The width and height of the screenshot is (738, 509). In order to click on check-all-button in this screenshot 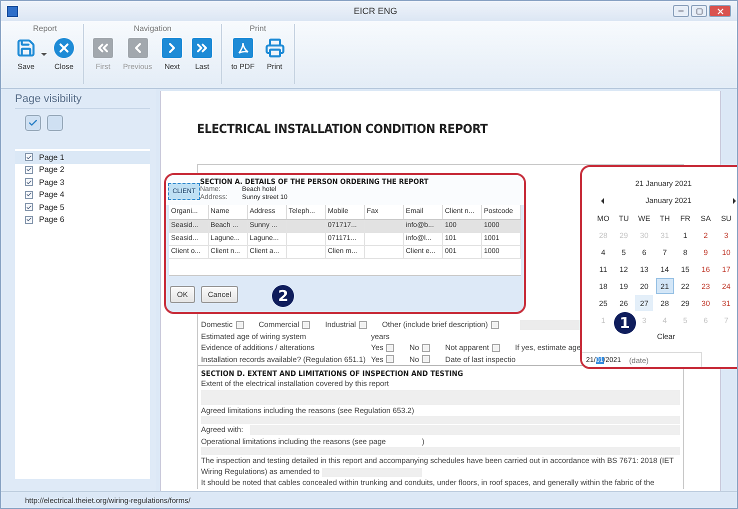, I will do `click(33, 123)`.